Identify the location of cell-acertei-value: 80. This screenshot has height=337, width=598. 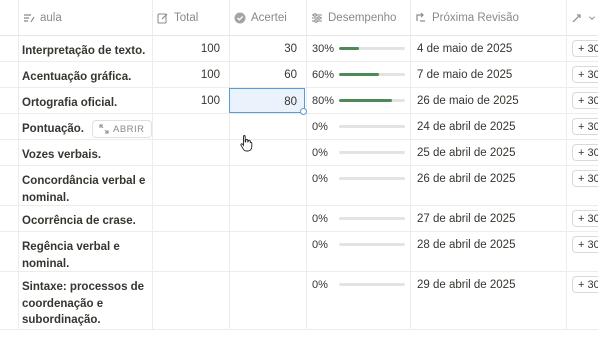
(290, 102).